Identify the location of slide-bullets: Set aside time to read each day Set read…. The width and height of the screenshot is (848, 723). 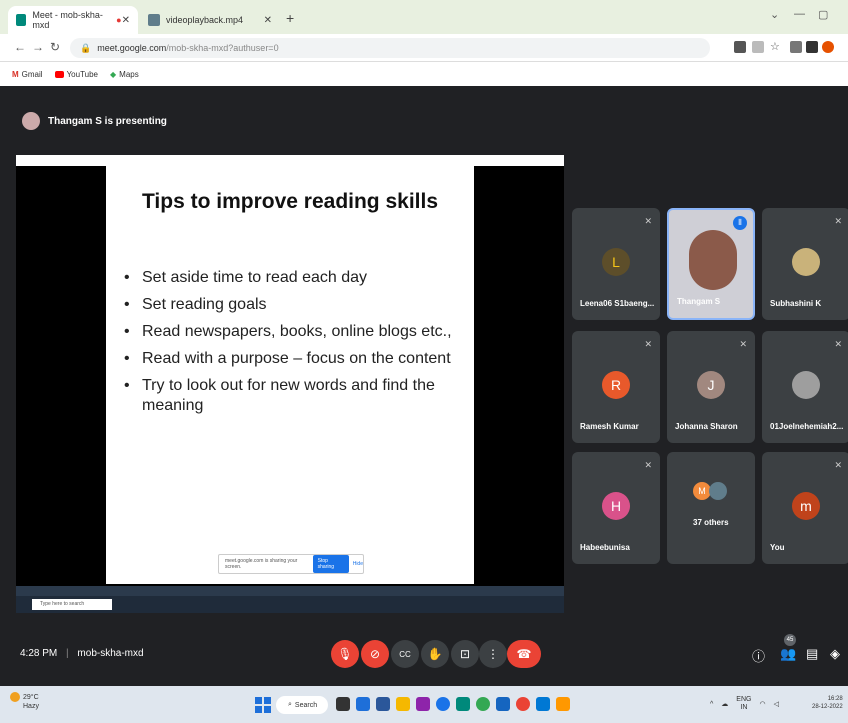
(294, 345).